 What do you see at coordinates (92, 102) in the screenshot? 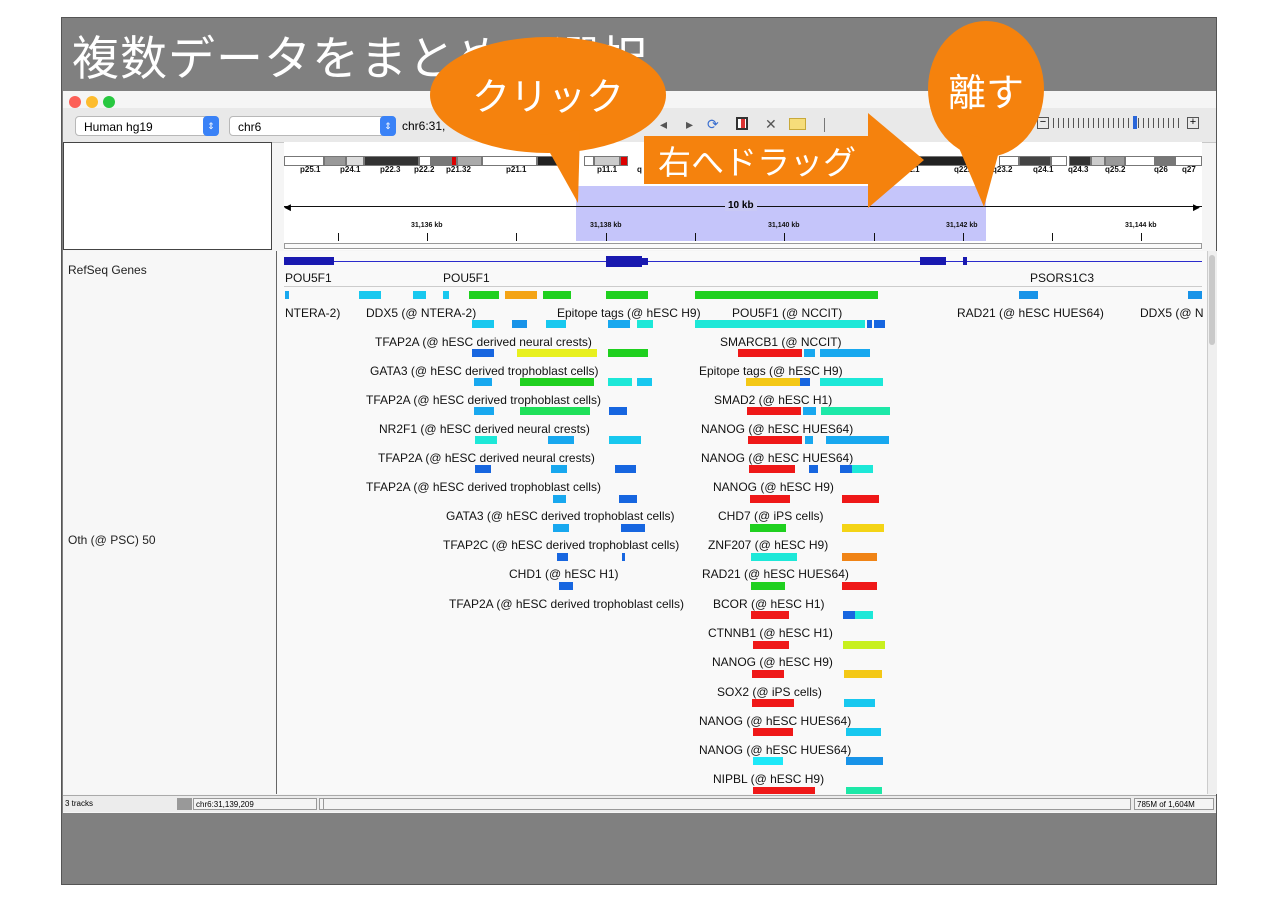
I see `minimize-window-button` at bounding box center [92, 102].